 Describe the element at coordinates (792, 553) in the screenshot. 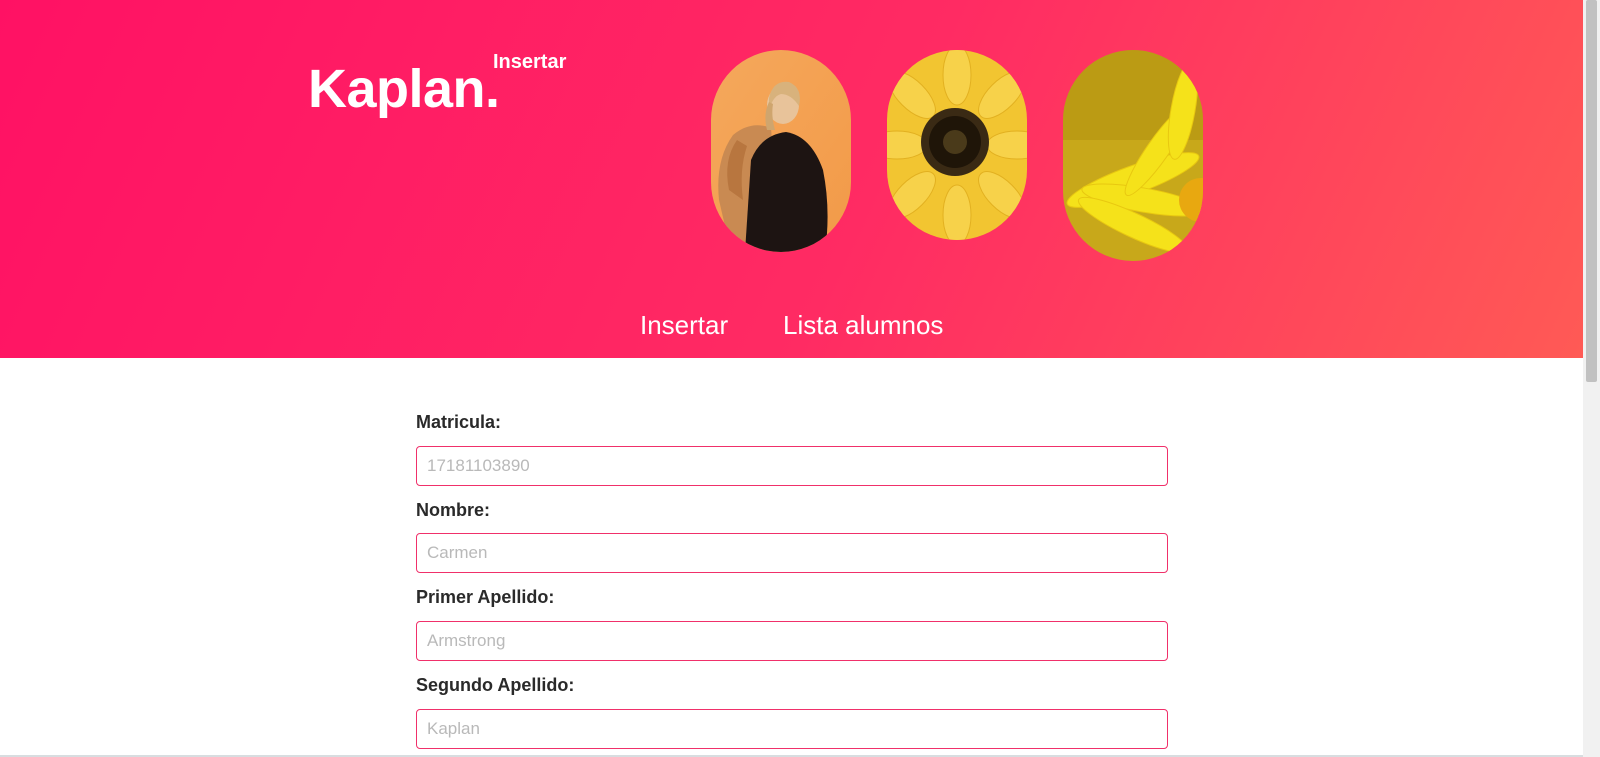

I see `nombre-input` at that location.